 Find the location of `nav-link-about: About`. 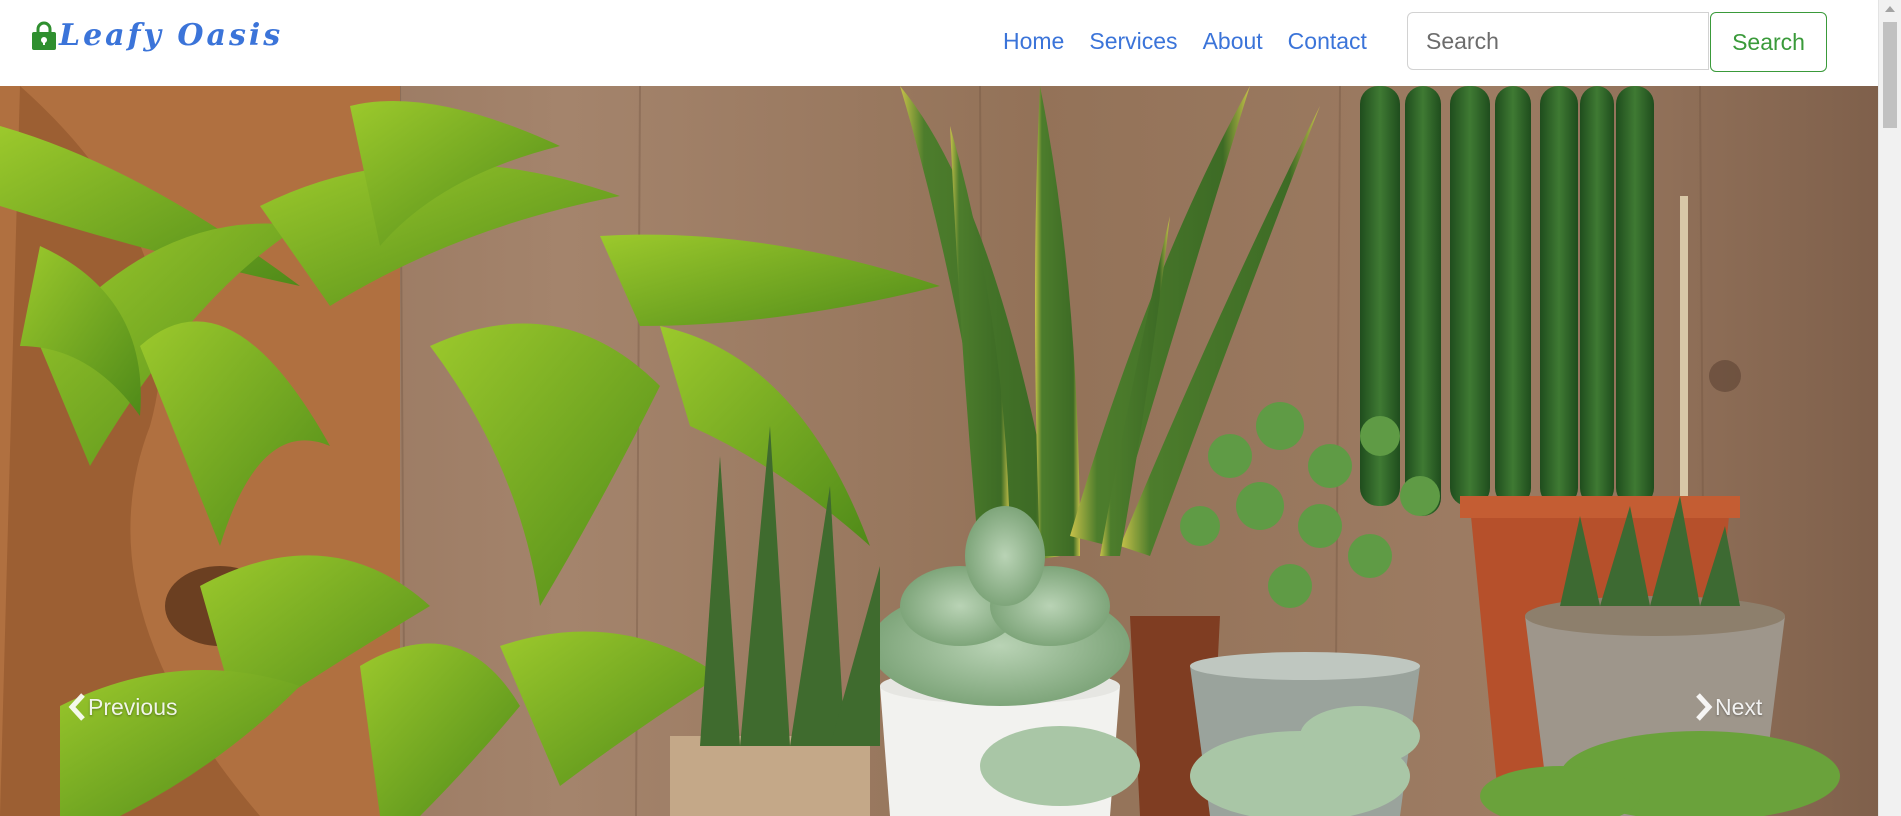

nav-link-about: About is located at coordinates (1233, 41).